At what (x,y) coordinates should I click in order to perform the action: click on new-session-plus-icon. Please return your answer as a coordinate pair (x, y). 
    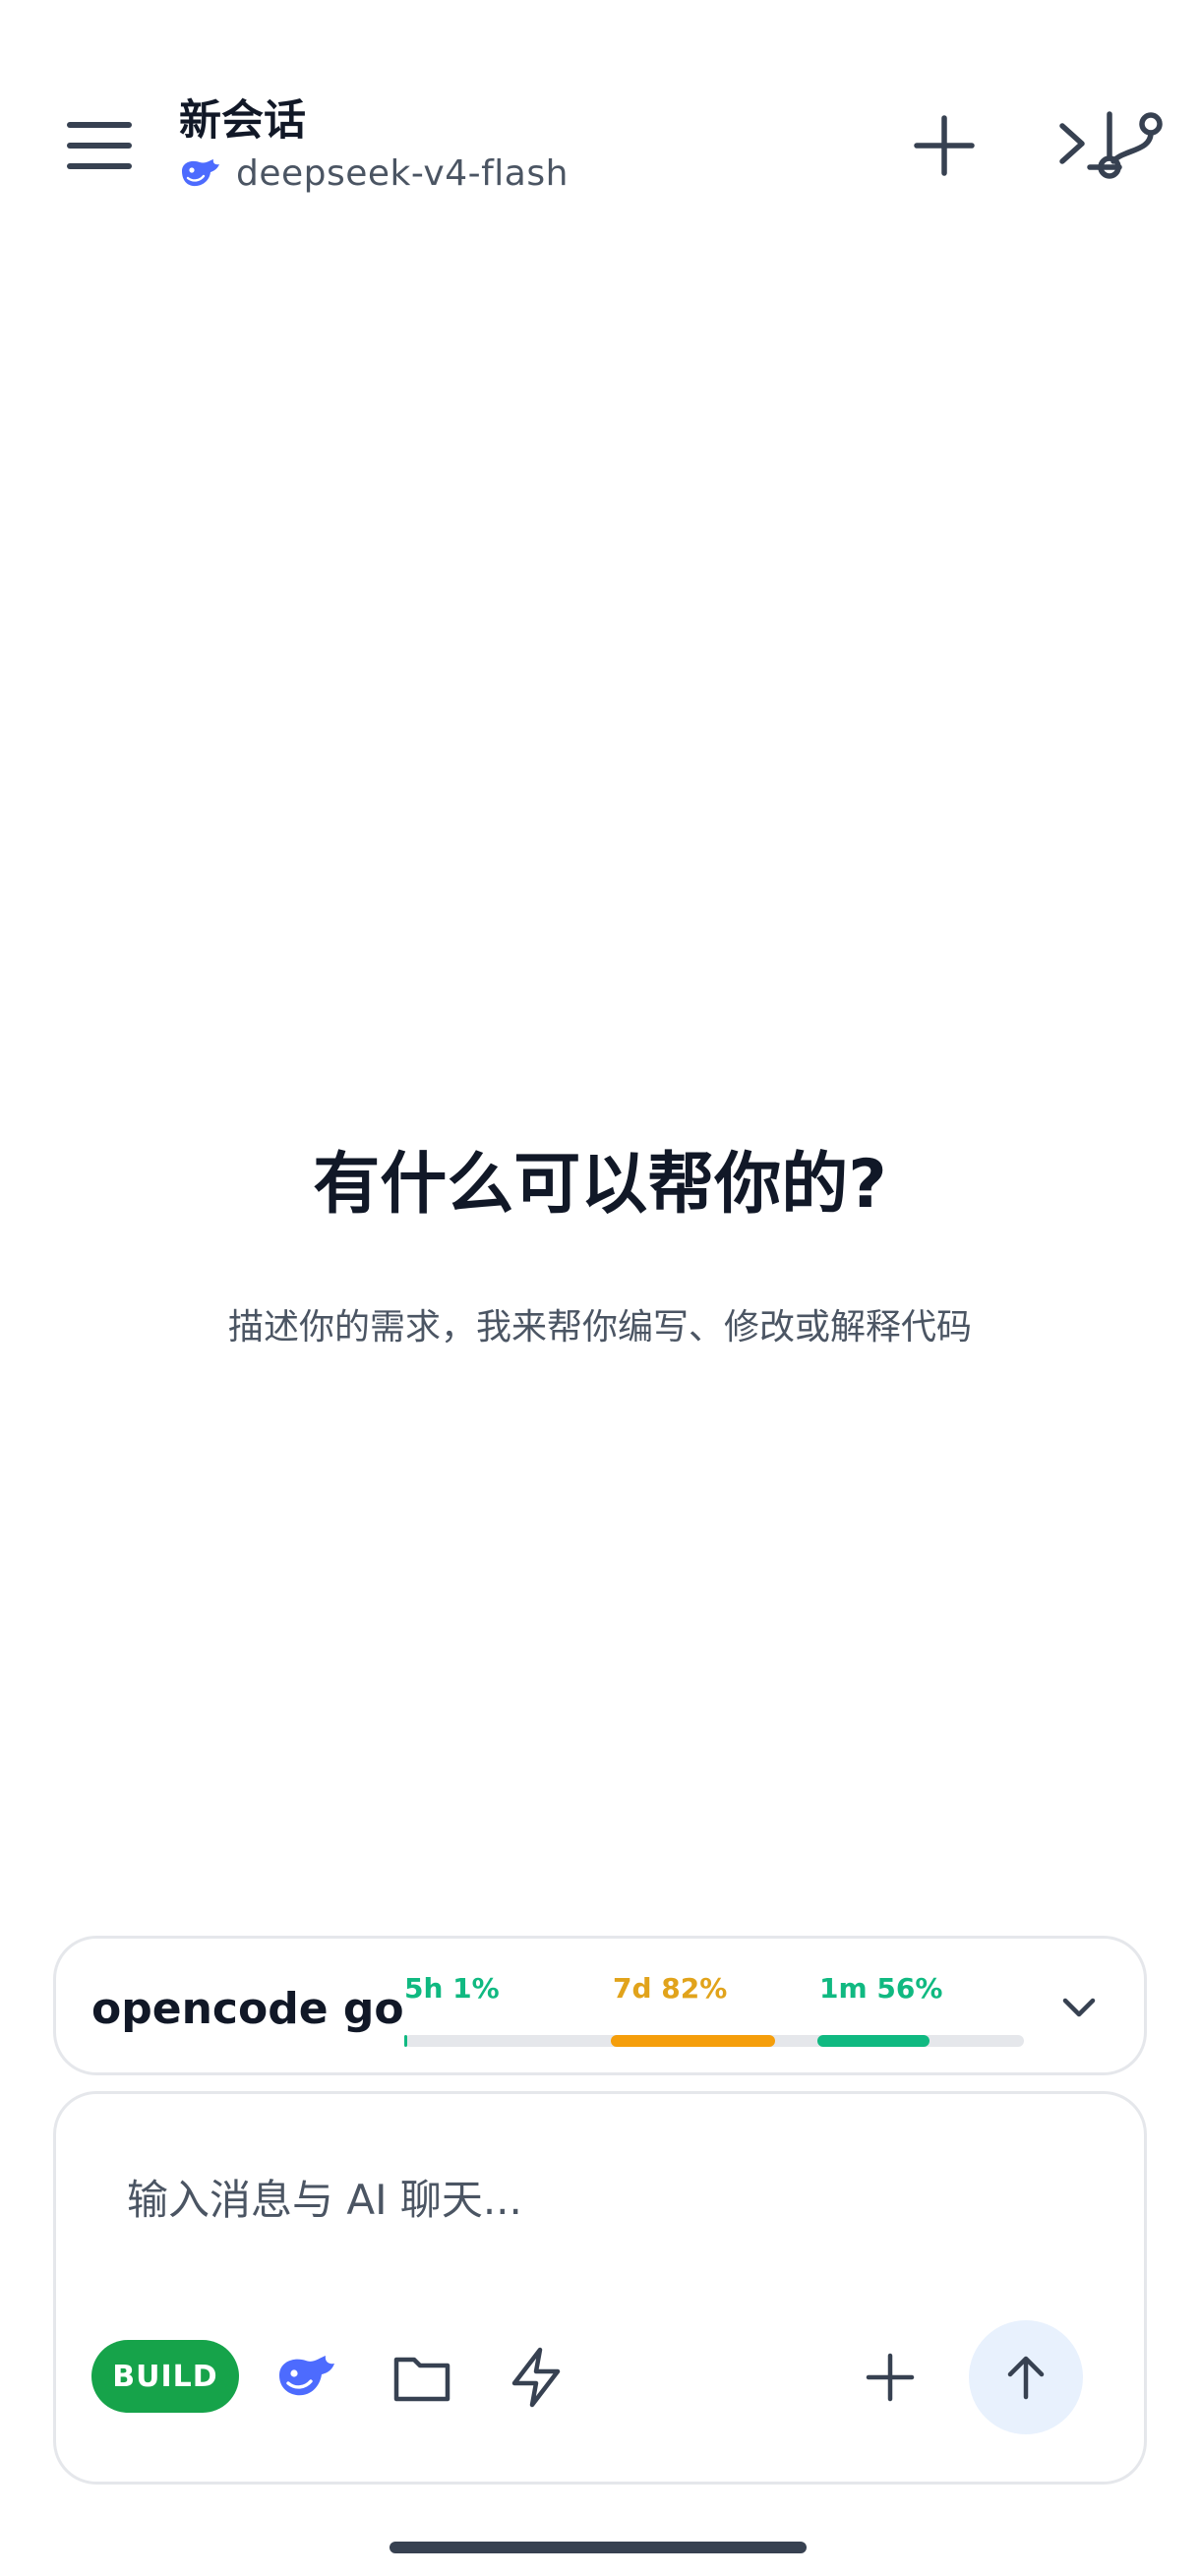
    Looking at the image, I should click on (944, 146).